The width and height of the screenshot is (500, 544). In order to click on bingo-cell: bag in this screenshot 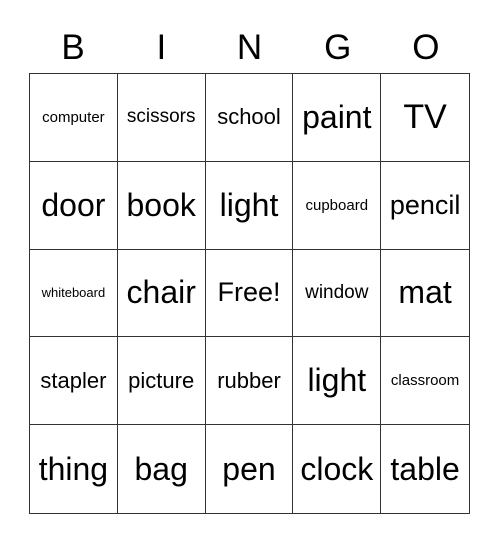, I will do `click(162, 469)`.